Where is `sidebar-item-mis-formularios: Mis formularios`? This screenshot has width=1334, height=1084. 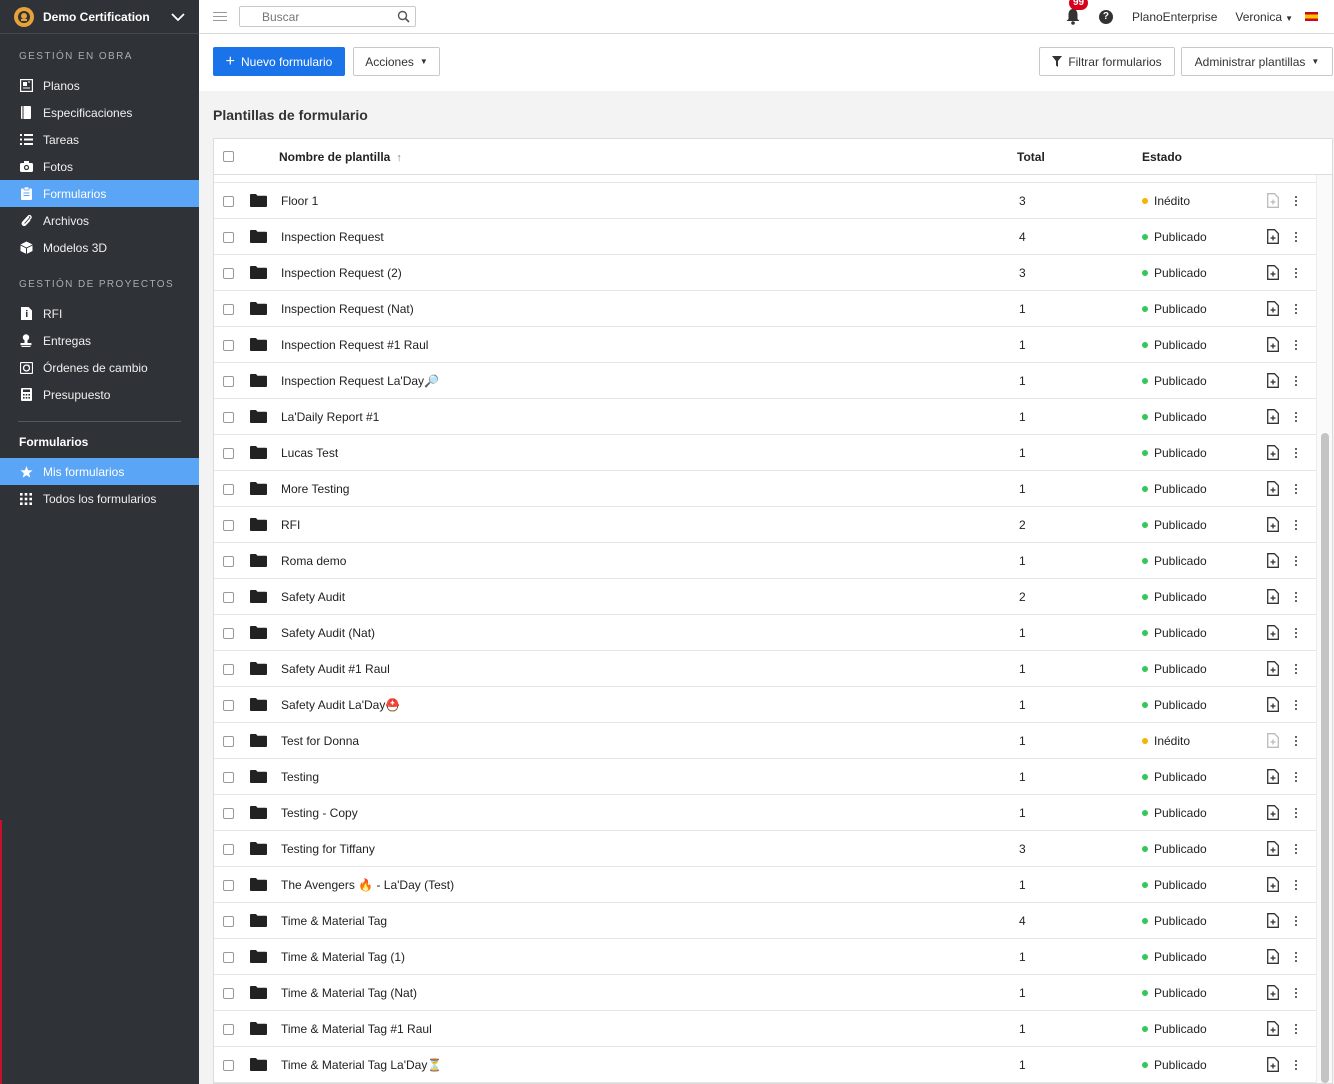
sidebar-item-mis-formularios: Mis formularios is located at coordinates (99, 471).